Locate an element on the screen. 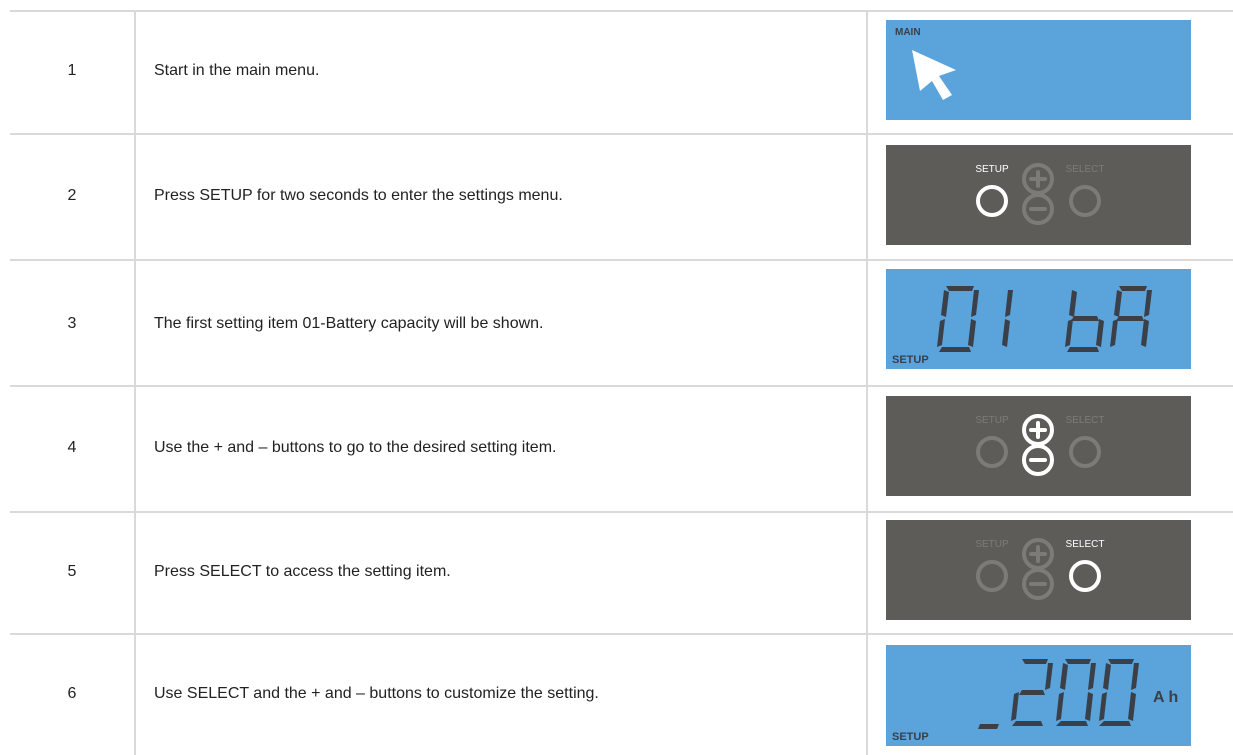  lcd-display: Ah SETUP is located at coordinates (1038, 695).